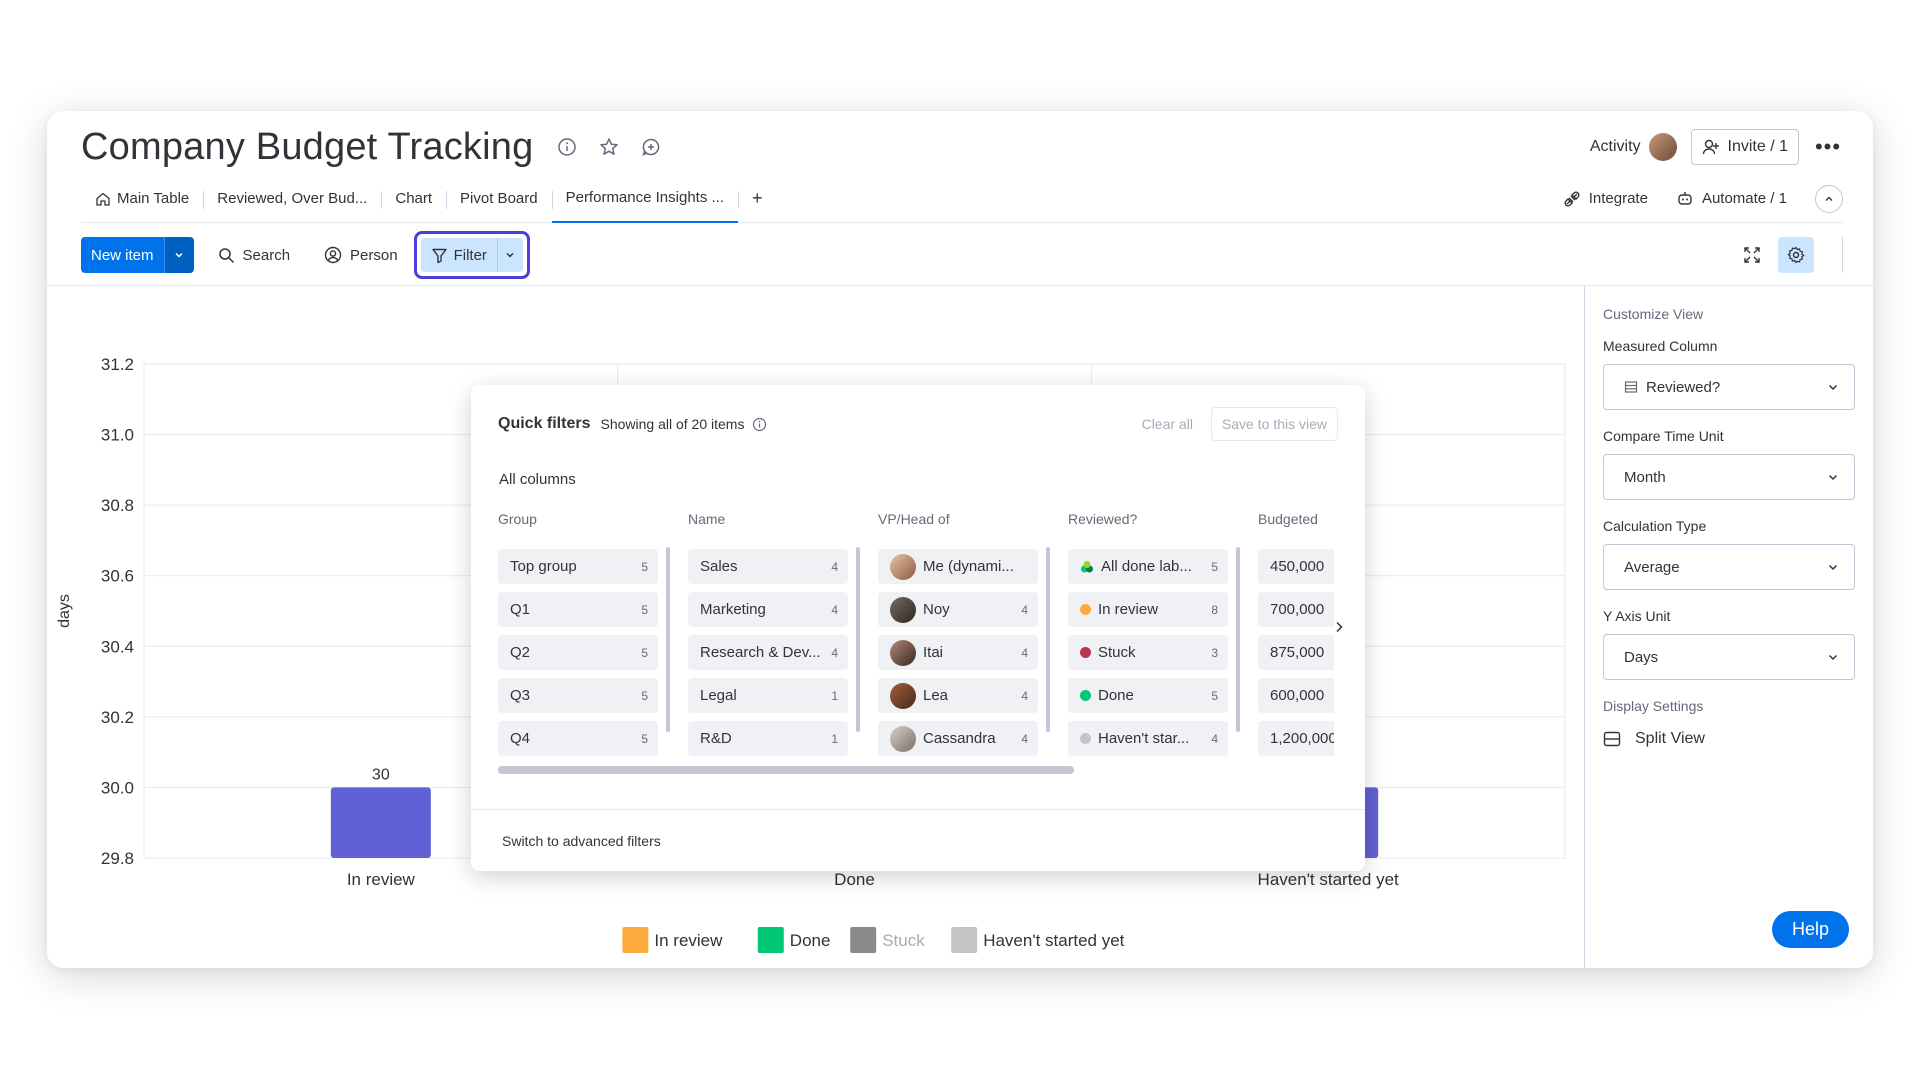 The width and height of the screenshot is (1920, 1080). Describe the element at coordinates (958, 738) in the screenshot. I see `filter-chip: Cassandra 4` at that location.